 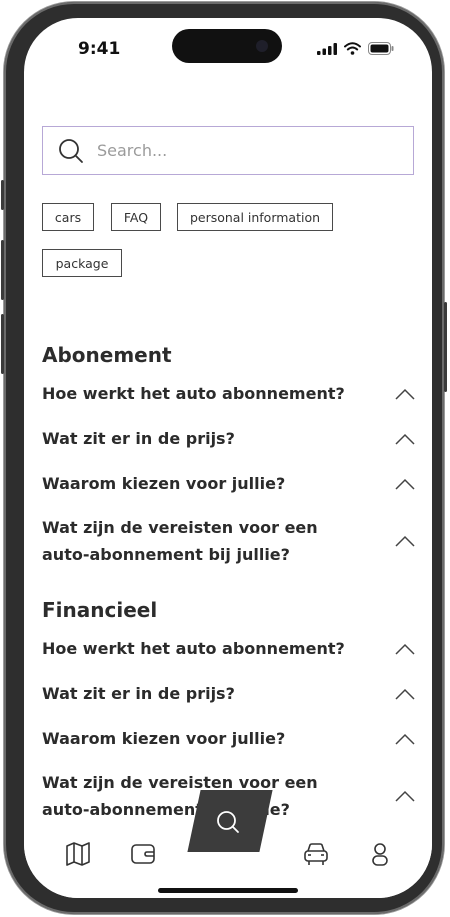 I want to click on search-input, so click(x=237, y=150).